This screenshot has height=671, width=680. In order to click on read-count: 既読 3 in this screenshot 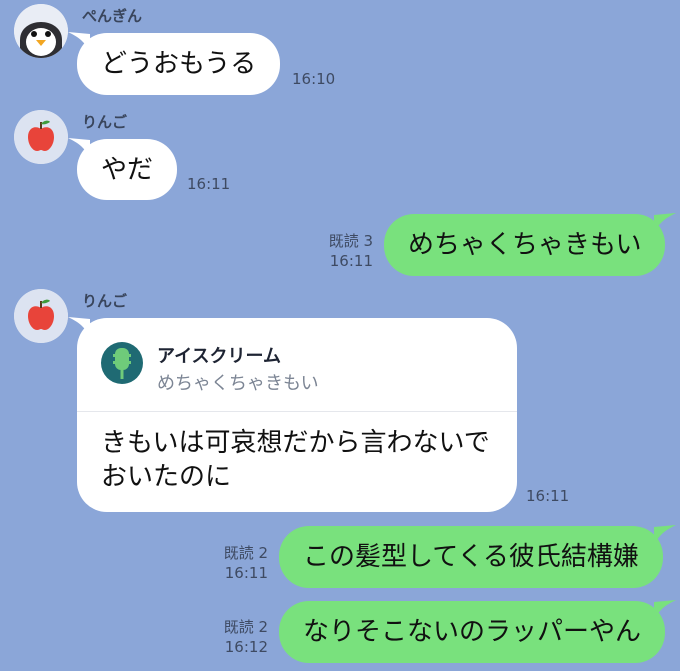, I will do `click(350, 241)`.